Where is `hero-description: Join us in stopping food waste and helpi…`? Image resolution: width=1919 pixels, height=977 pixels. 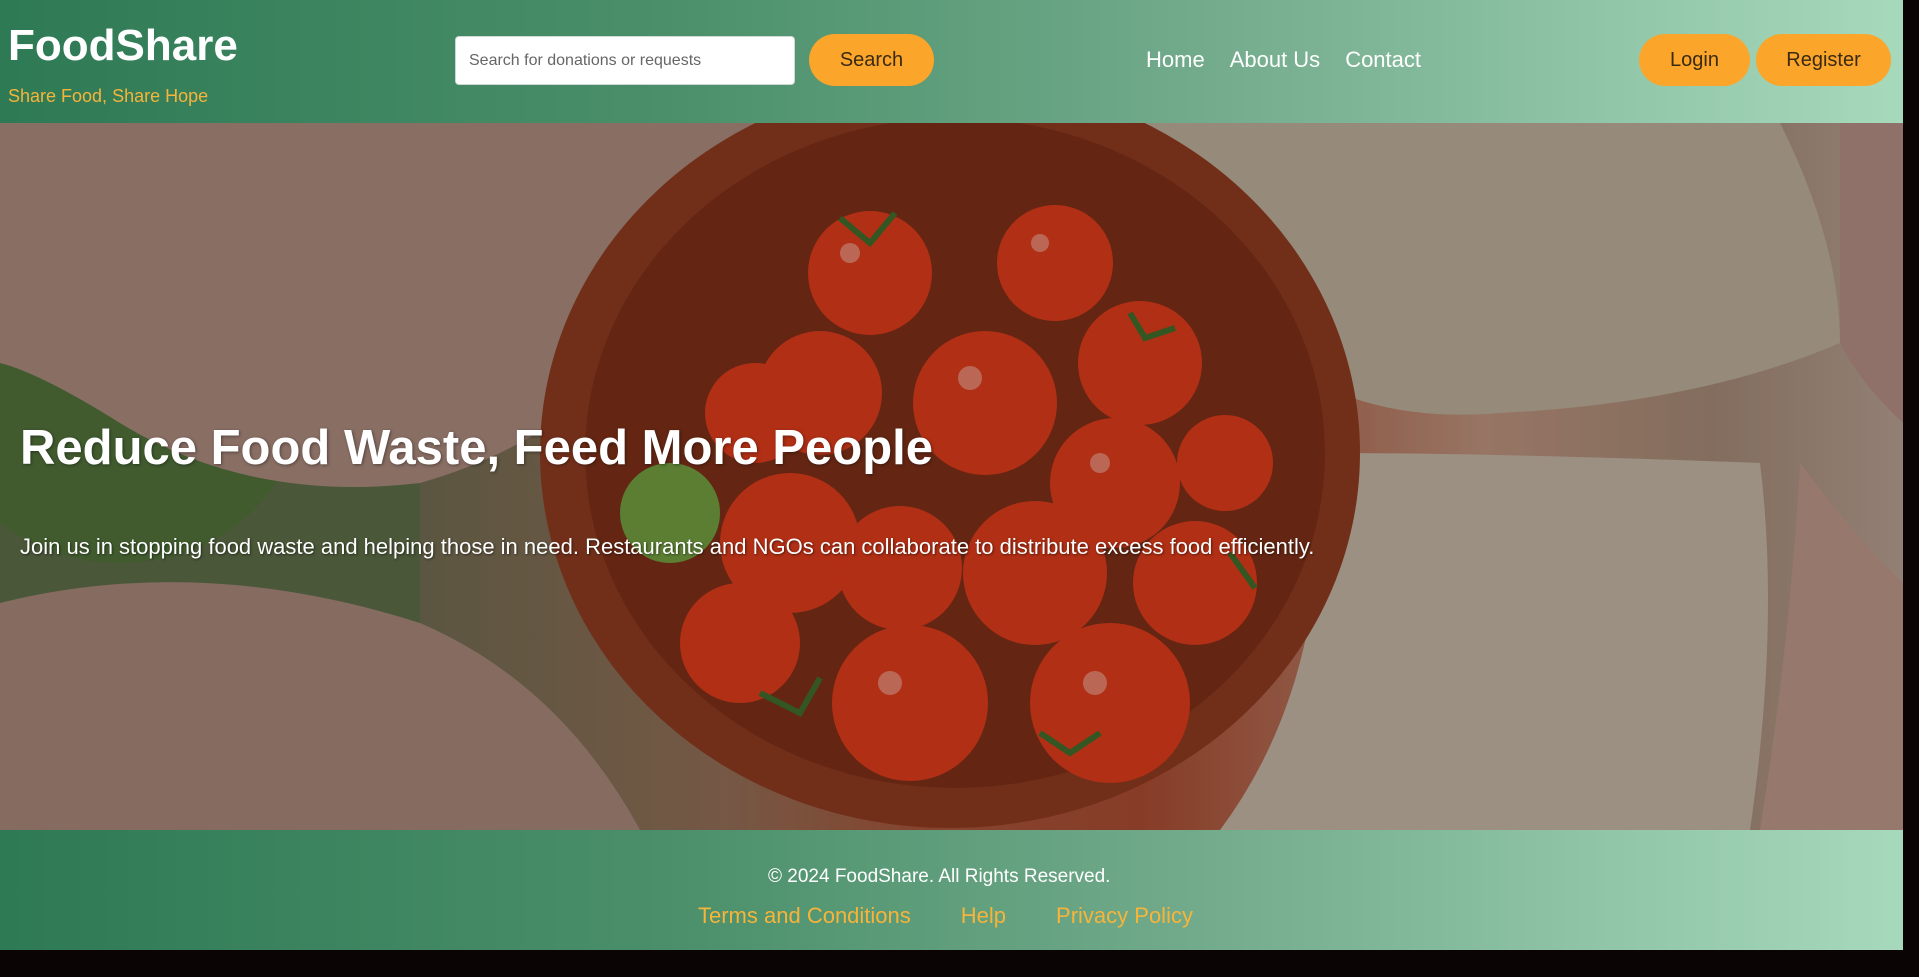 hero-description: Join us in stopping food waste and helpi… is located at coordinates (667, 546).